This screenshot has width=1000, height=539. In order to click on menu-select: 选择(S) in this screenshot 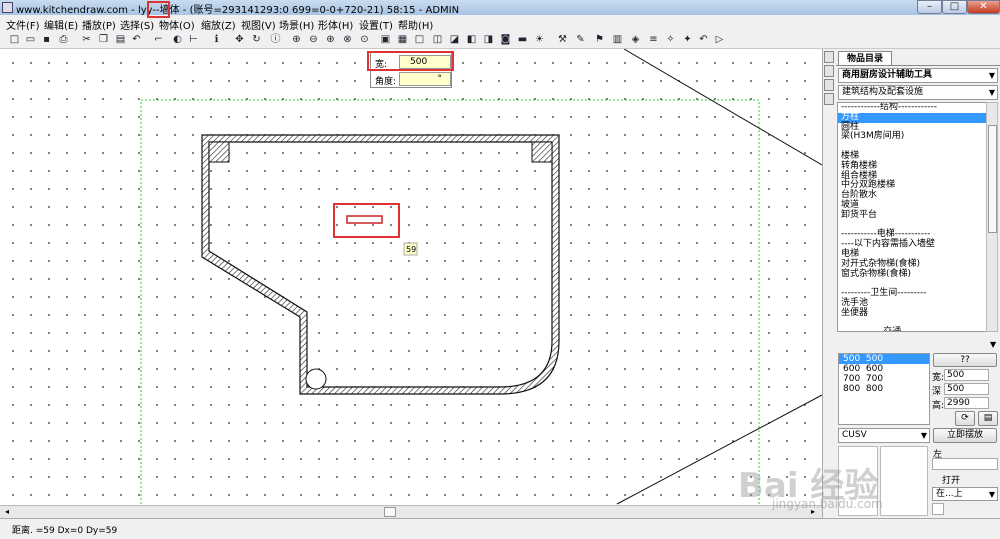, I will do `click(137, 24)`.